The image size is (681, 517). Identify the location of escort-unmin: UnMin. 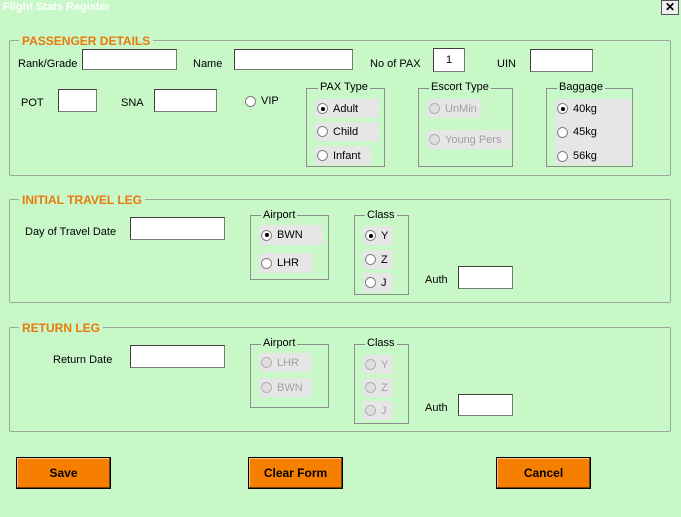
(454, 108).